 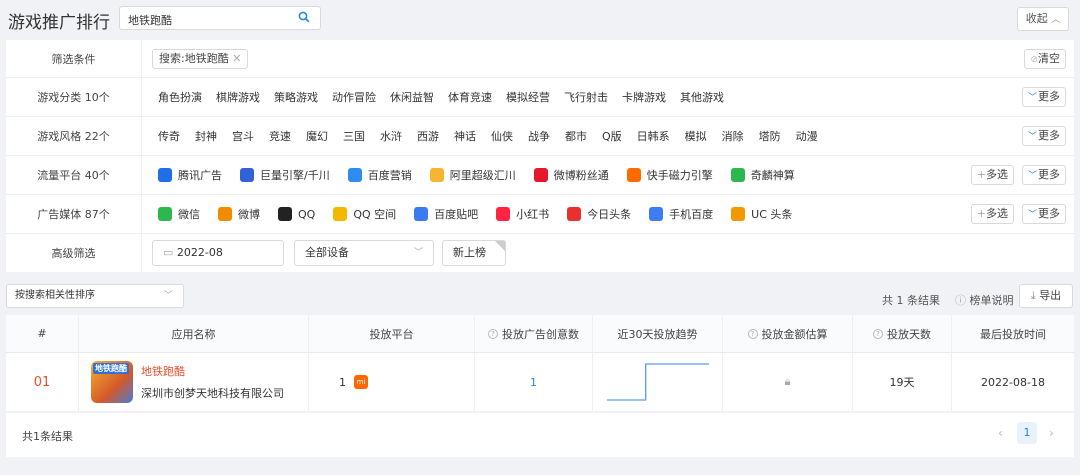 I want to click on more-label: 更多, so click(x=1049, y=135).